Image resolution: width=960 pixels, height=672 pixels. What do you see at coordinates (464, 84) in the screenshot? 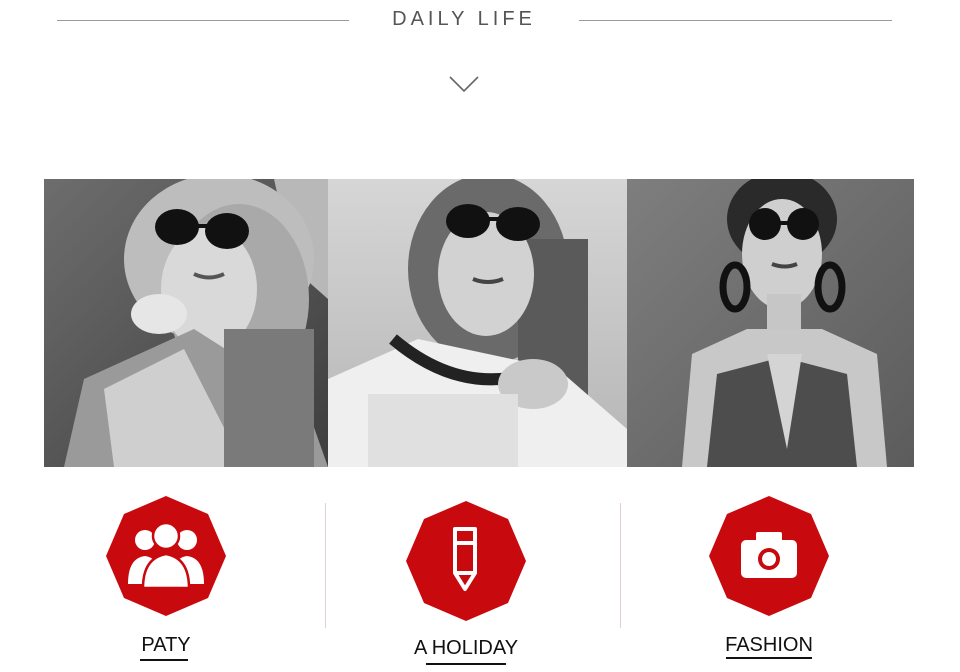
I see `chevron-down-icon` at bounding box center [464, 84].